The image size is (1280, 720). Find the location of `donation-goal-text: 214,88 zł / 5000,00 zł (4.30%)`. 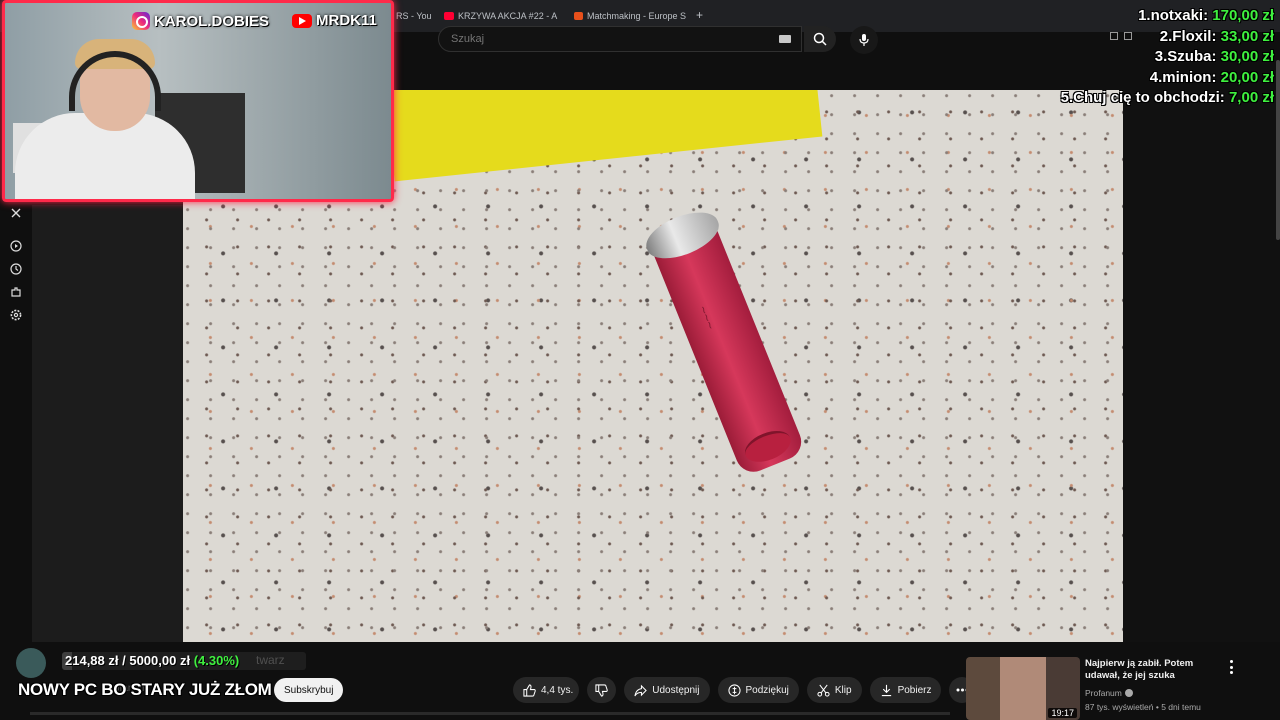

donation-goal-text: 214,88 zł / 5000,00 zł (4.30%) is located at coordinates (152, 660).